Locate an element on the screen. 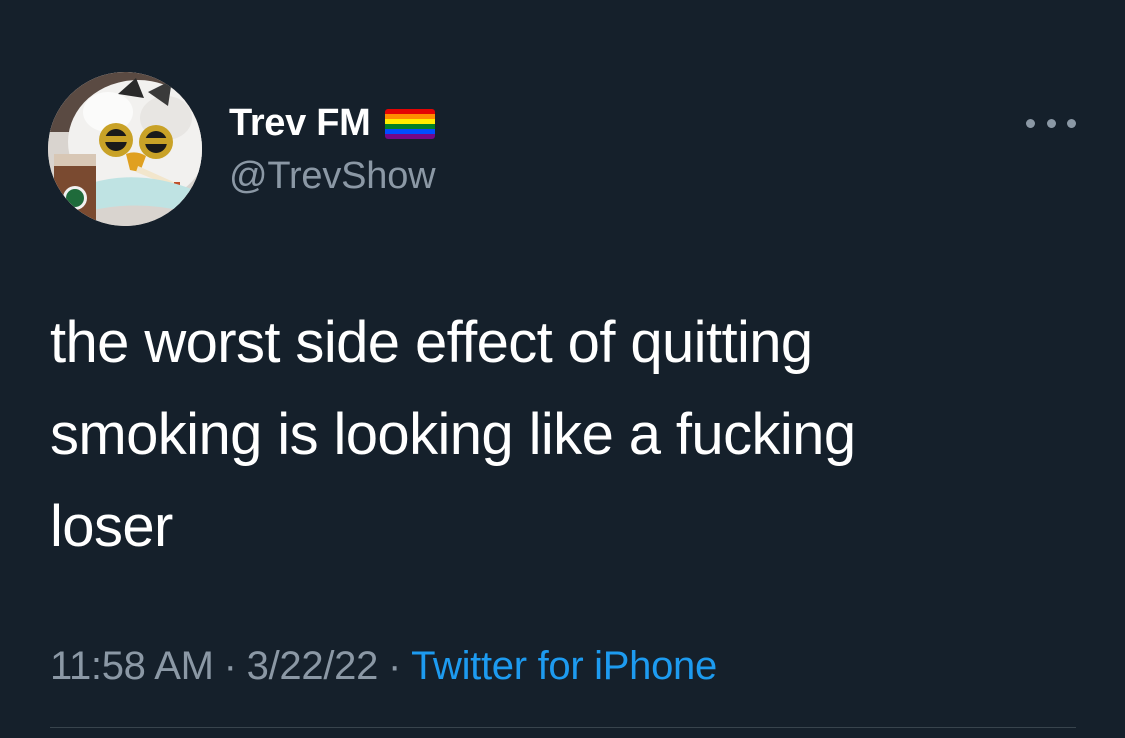 This screenshot has height=738, width=1125. tweet-text-line: smoking is looking like a fucking is located at coordinates (453, 434).